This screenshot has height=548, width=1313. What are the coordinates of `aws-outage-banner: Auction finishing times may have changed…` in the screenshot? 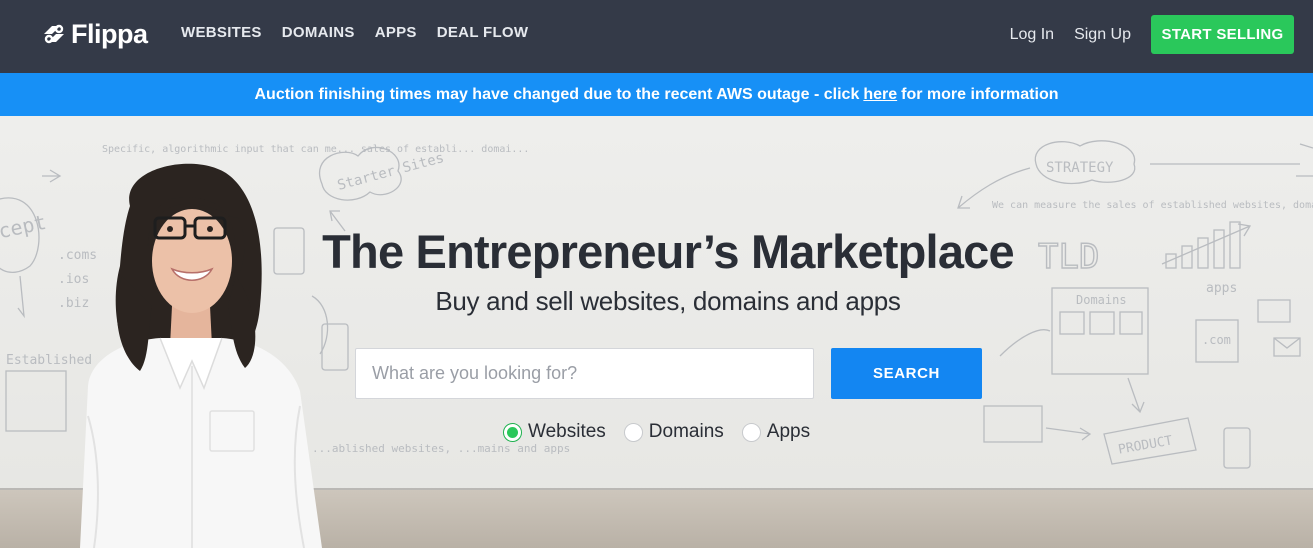 It's located at (656, 94).